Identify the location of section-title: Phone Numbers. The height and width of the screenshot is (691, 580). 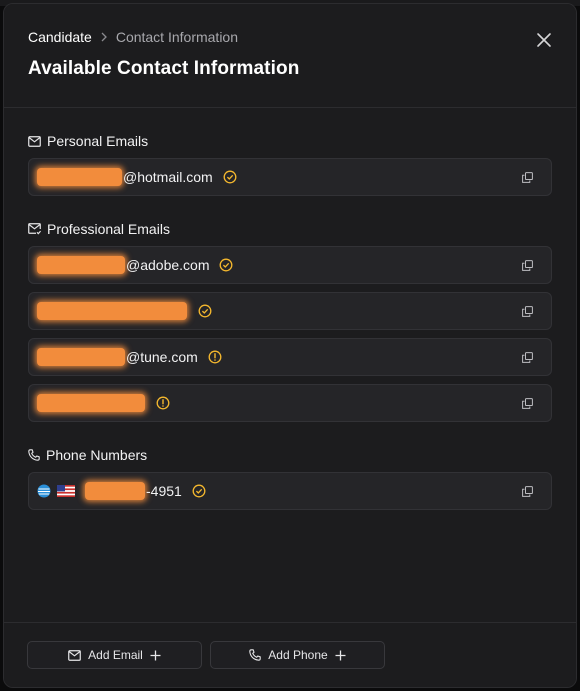
(97, 455).